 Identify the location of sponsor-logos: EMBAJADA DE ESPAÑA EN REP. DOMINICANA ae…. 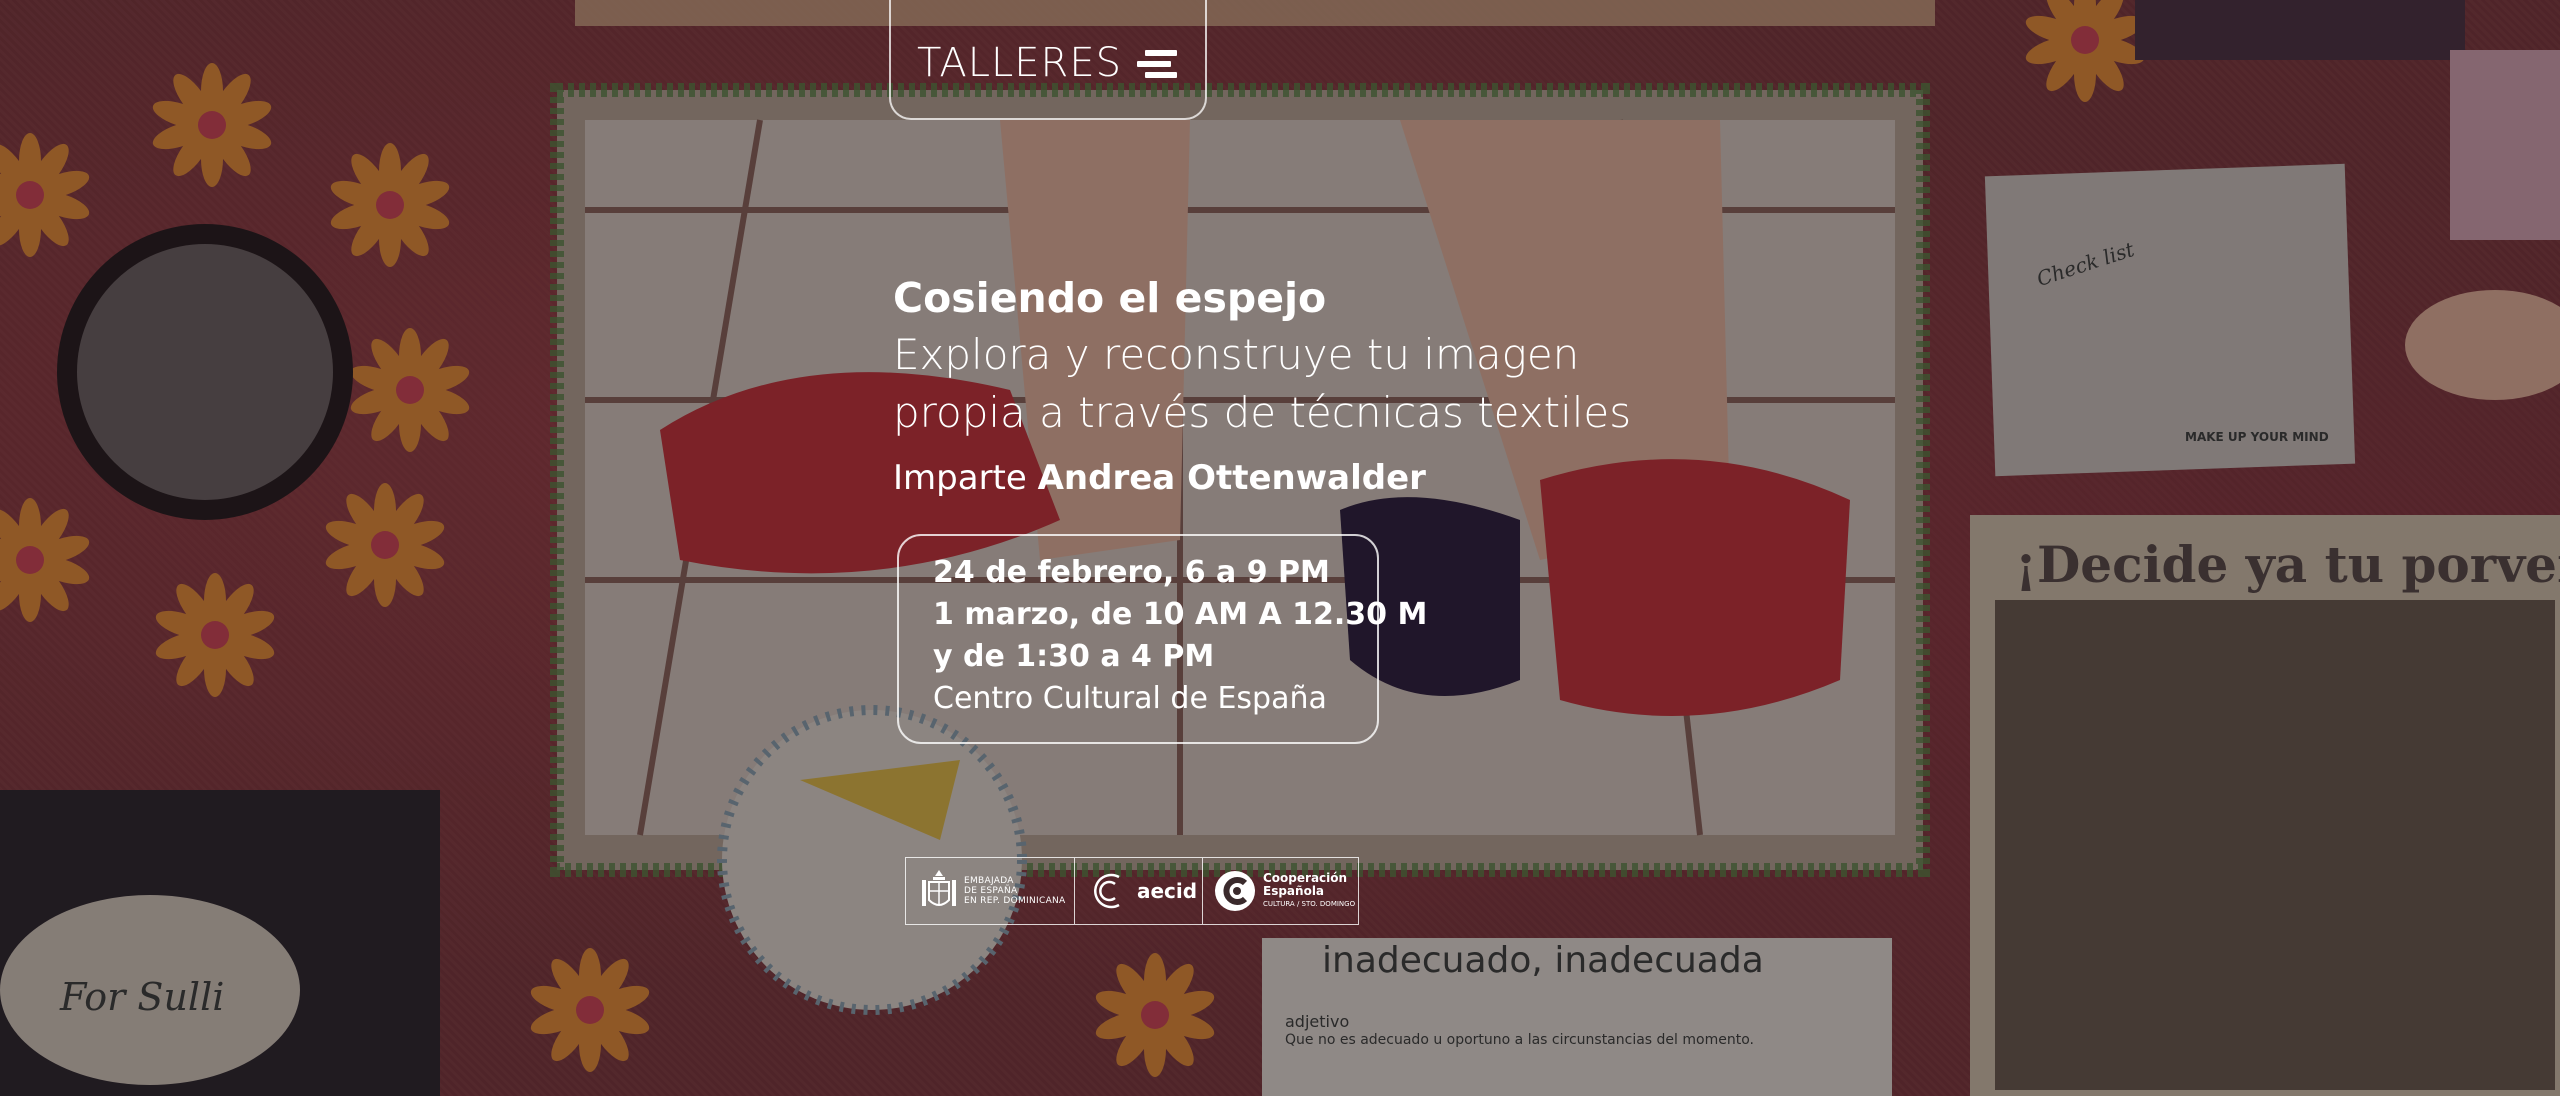
(1132, 891).